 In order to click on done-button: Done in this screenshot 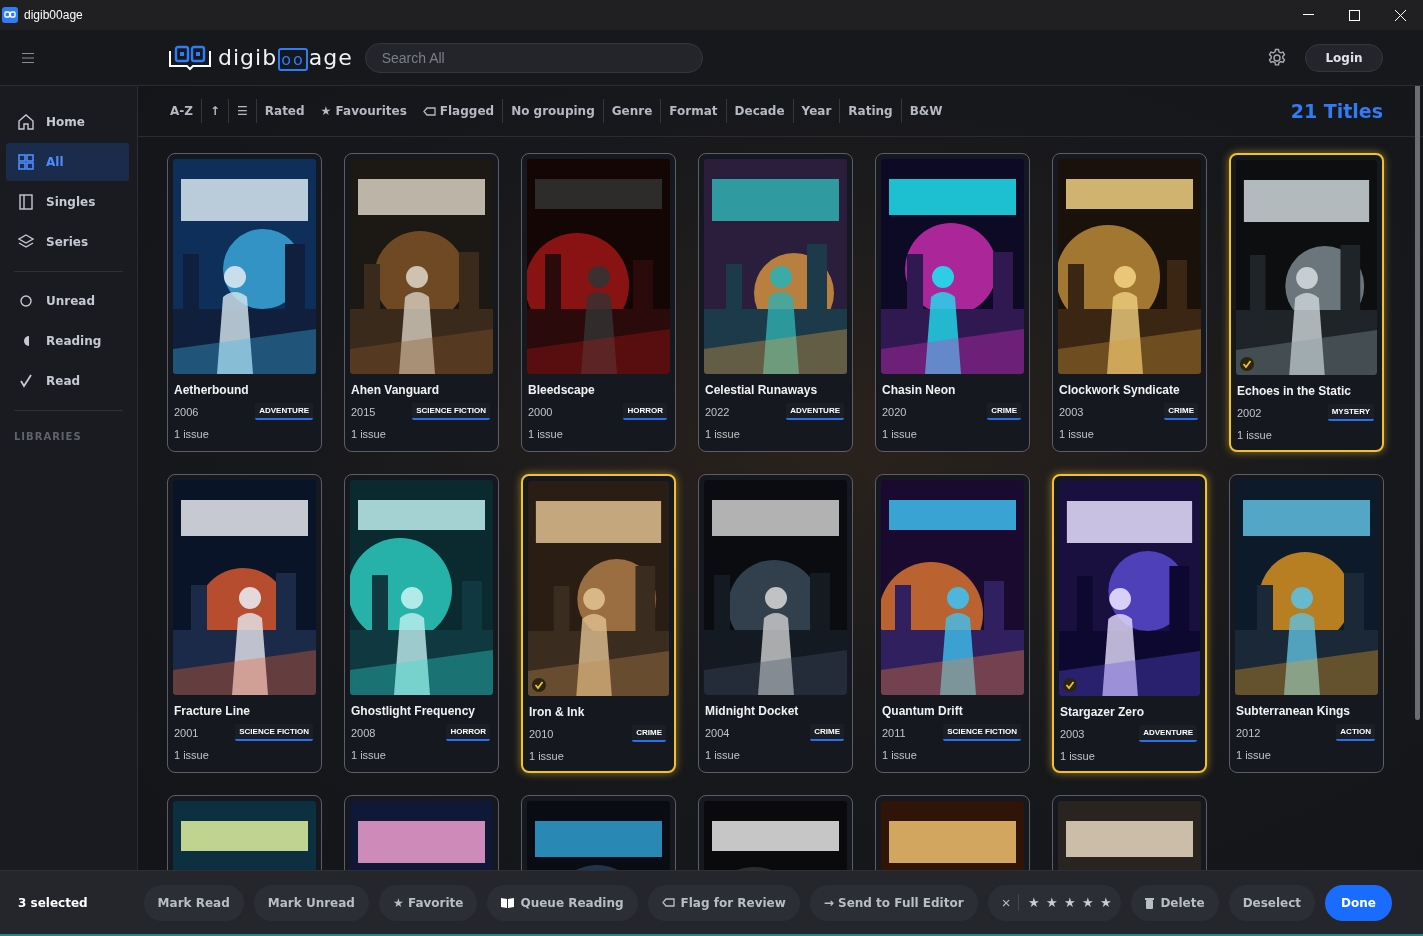, I will do `click(1358, 902)`.